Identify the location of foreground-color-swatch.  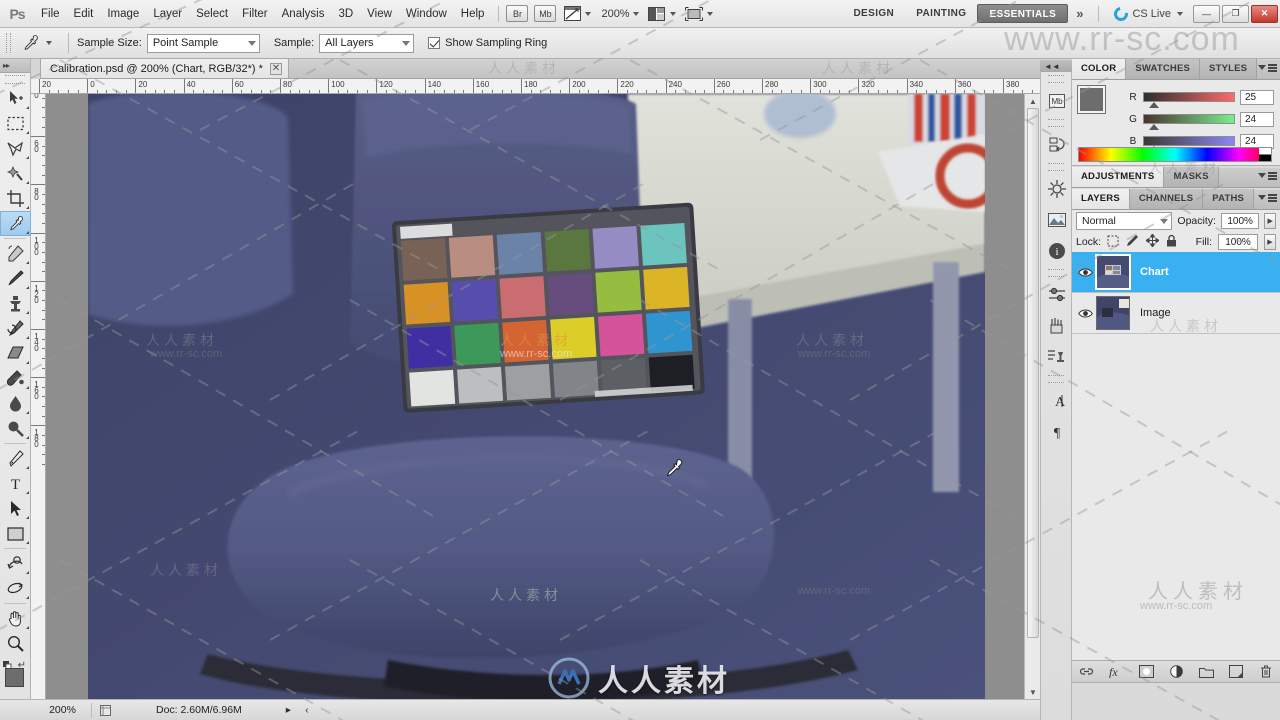
(14, 677).